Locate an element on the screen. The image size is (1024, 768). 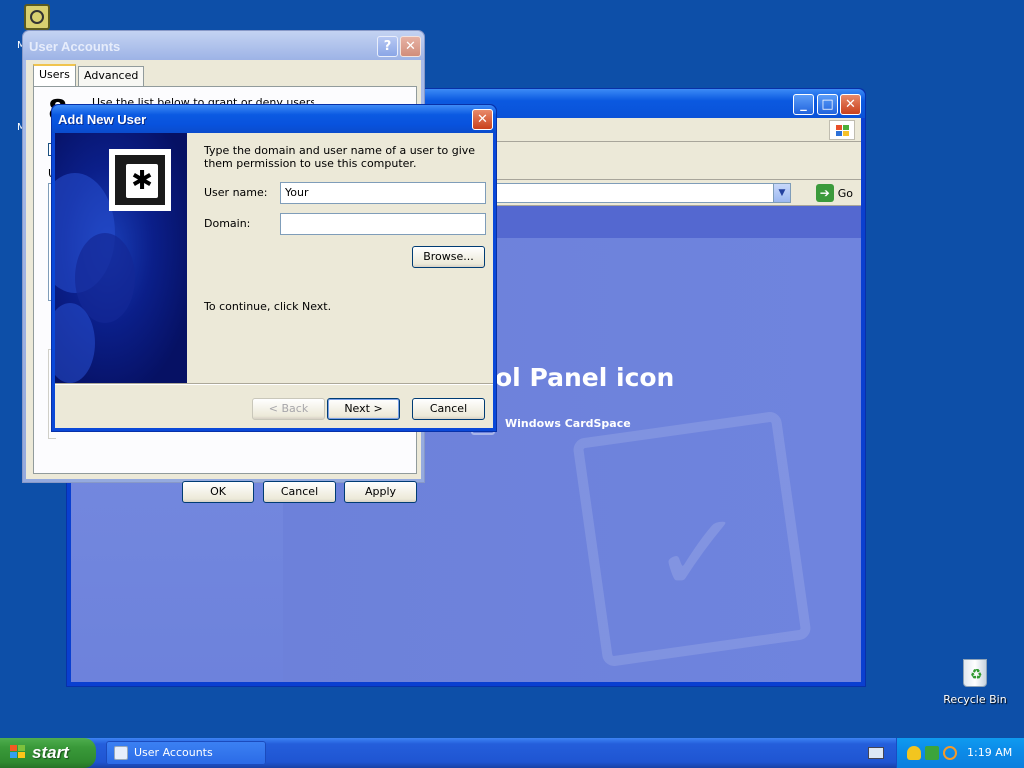
start-label: start is located at coordinates (50, 752).